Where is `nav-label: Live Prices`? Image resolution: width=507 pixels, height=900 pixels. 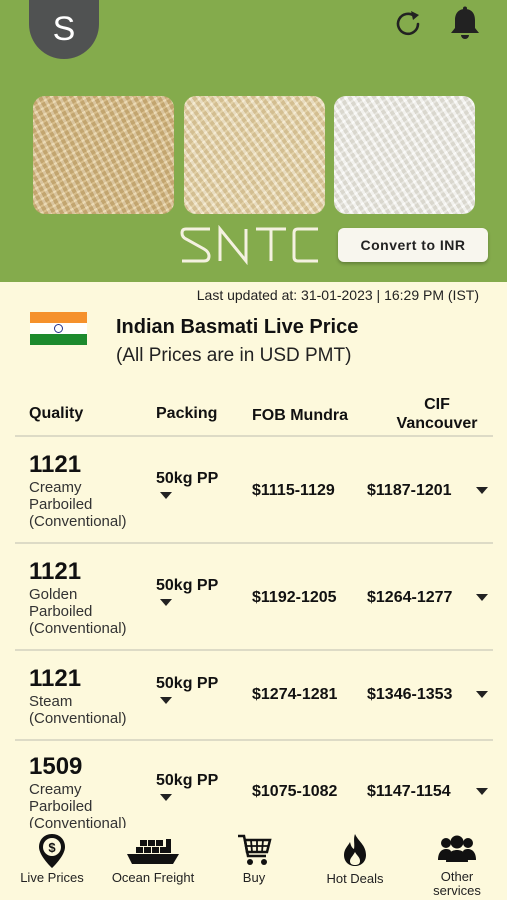
nav-label: Live Prices is located at coordinates (52, 877).